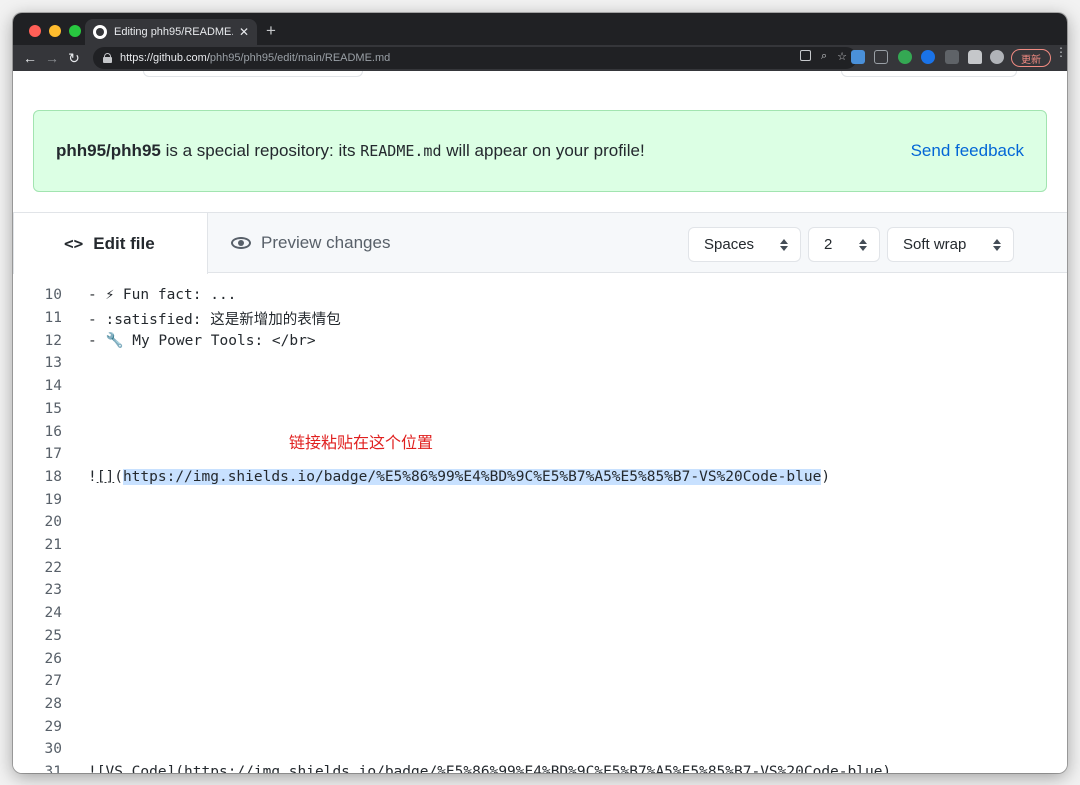  Describe the element at coordinates (100, 32) in the screenshot. I see `github-icon` at that location.